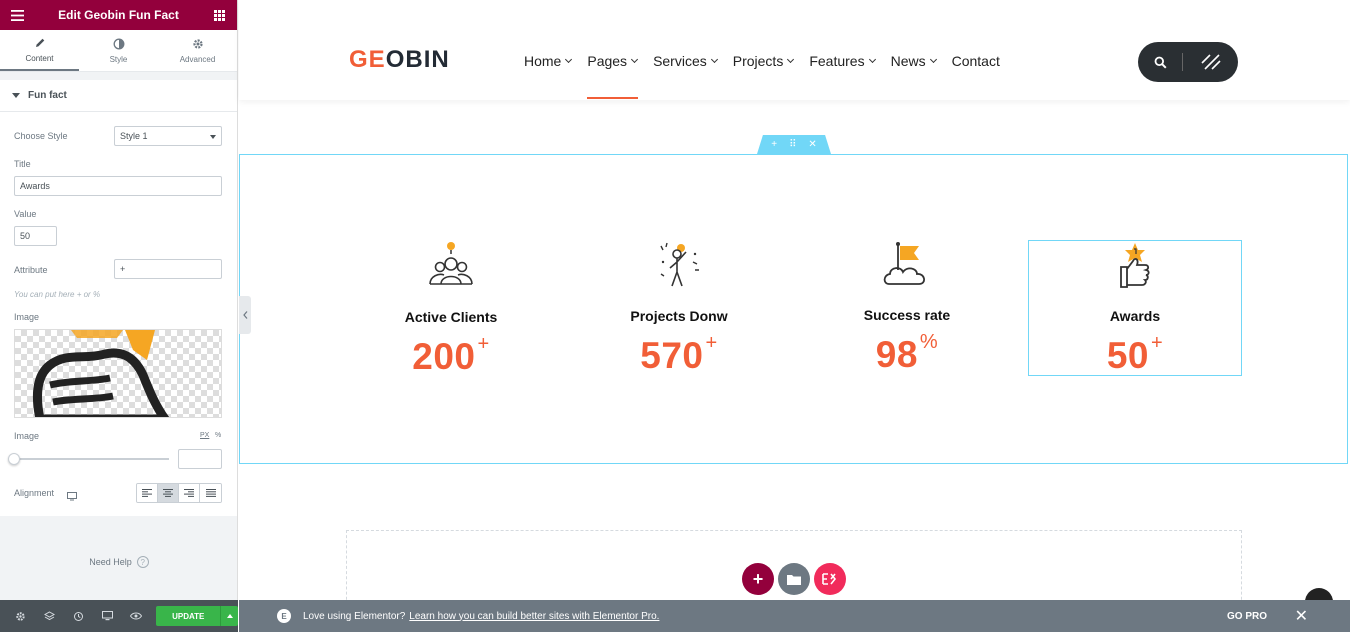 This screenshot has height=632, width=1350. I want to click on align-left-button, so click(147, 493).